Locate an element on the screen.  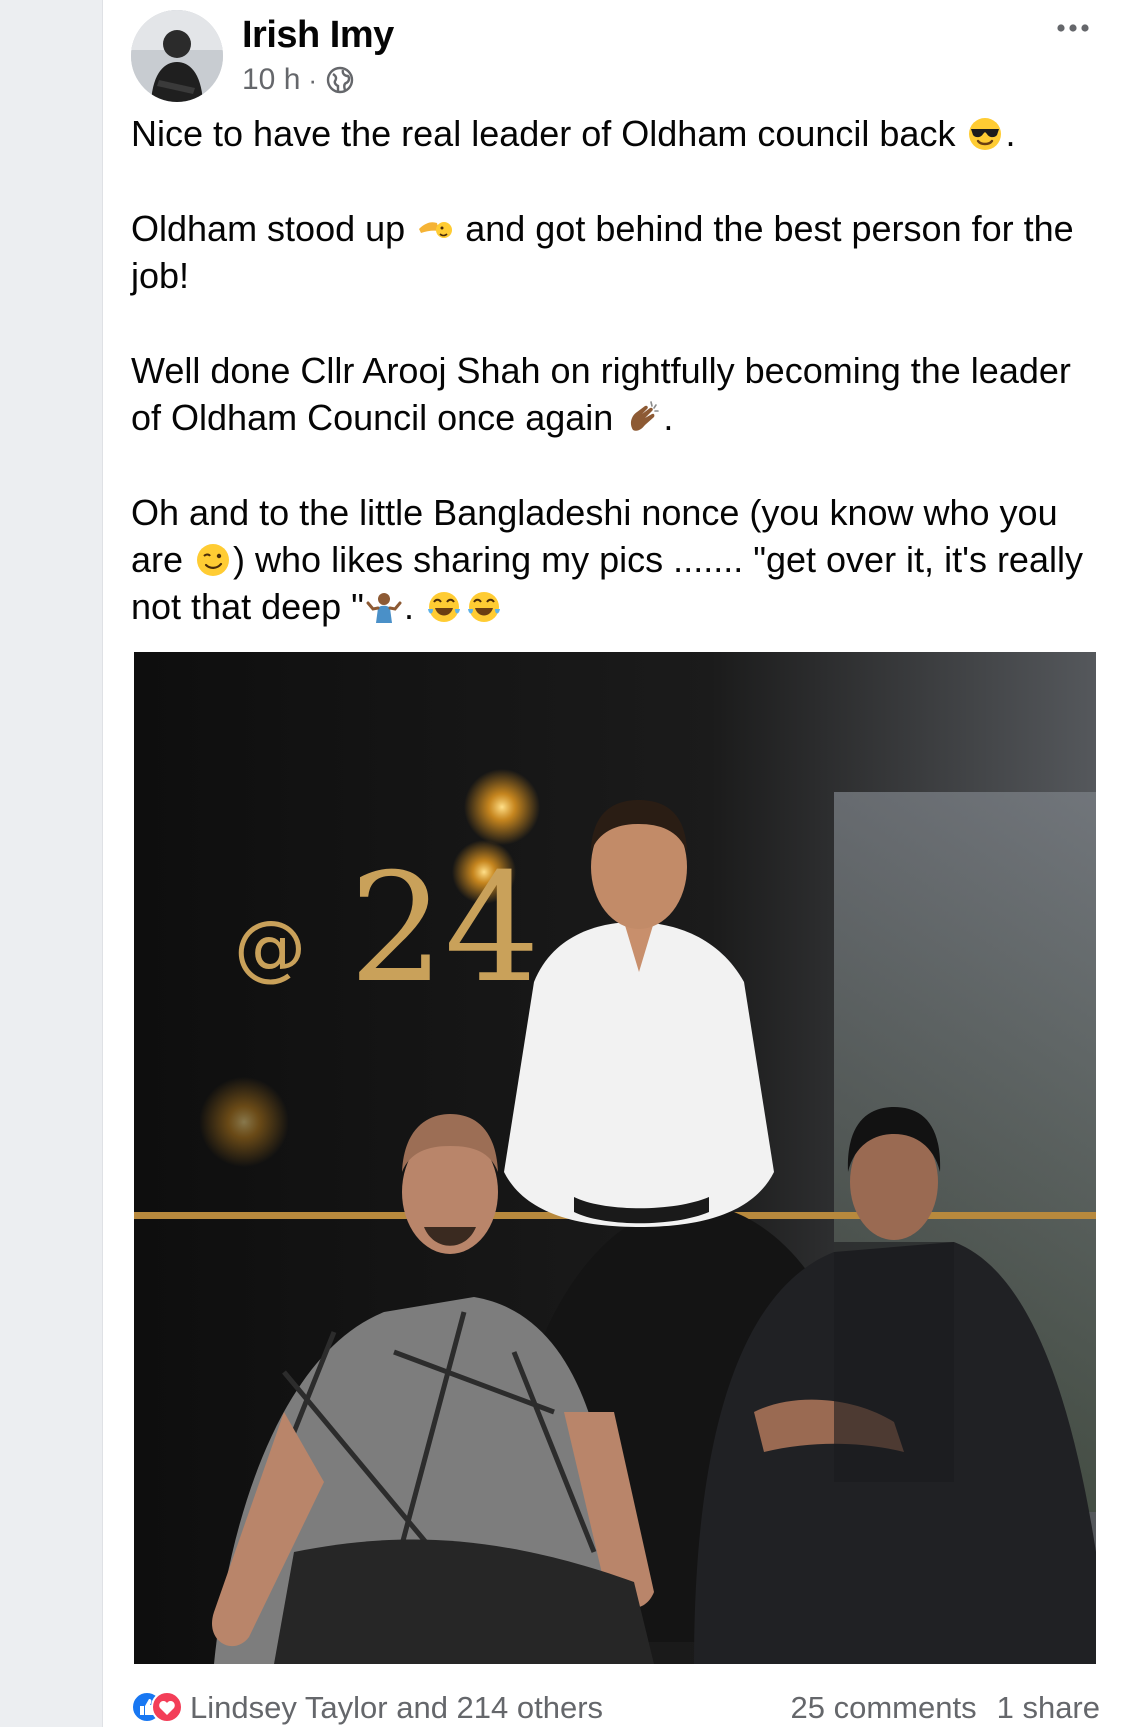
likers-link: Lindsey Taylor and 214 others is located at coordinates (396, 1708).